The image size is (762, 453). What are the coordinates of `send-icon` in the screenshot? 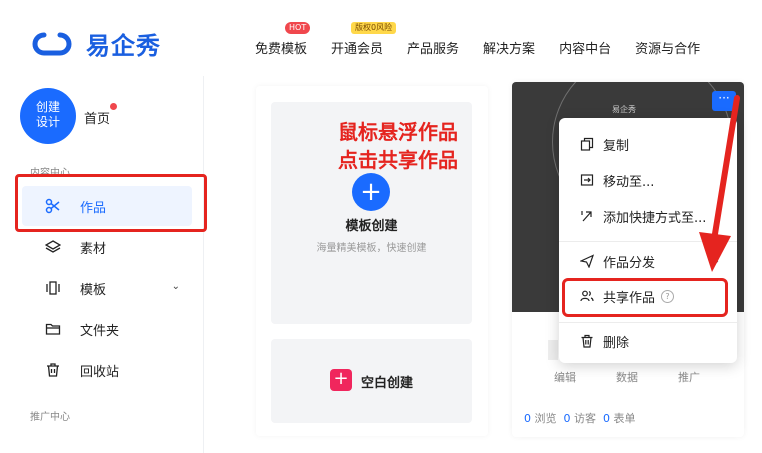 It's located at (587, 261).